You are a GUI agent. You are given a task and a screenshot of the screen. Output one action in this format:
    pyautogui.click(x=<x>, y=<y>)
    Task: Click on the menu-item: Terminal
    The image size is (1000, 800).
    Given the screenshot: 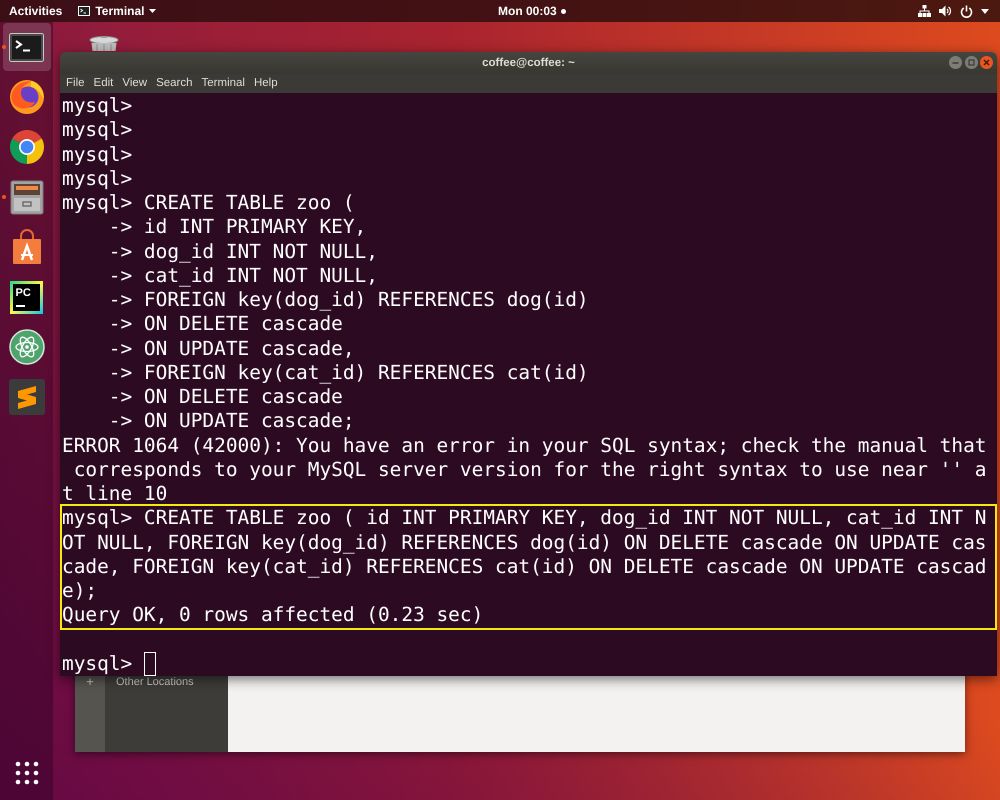 What is the action you would take?
    pyautogui.click(x=223, y=83)
    